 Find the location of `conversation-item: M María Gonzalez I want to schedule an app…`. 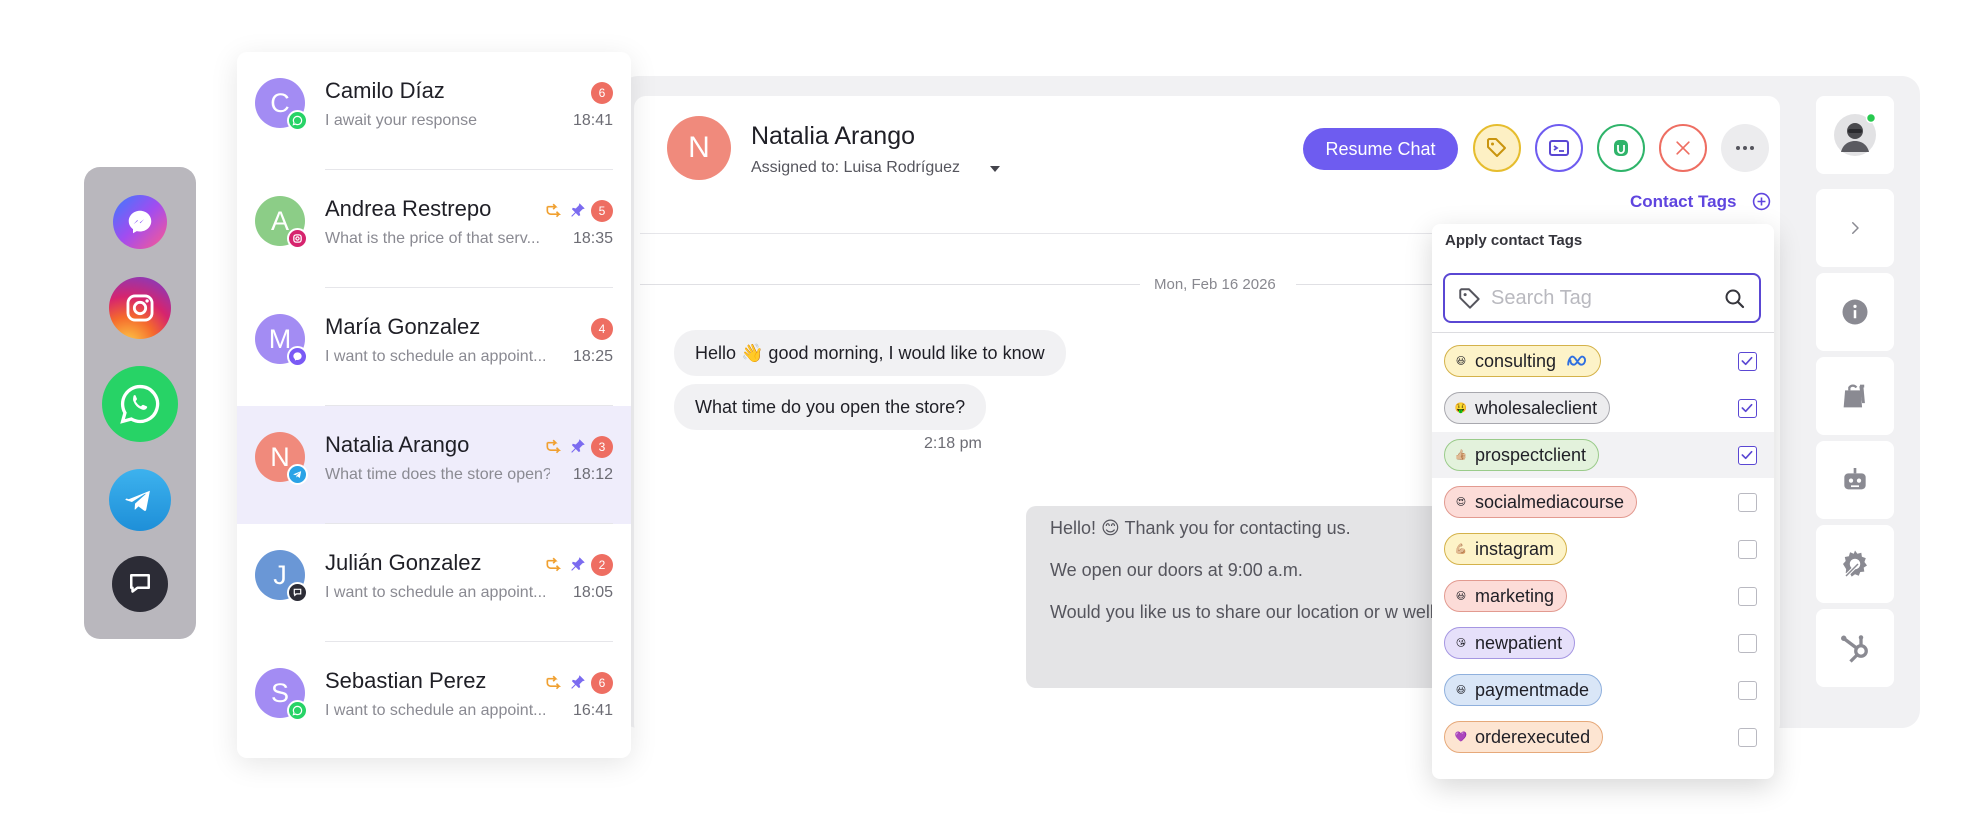

conversation-item: M María Gonzalez I want to schedule an app… is located at coordinates (434, 347).